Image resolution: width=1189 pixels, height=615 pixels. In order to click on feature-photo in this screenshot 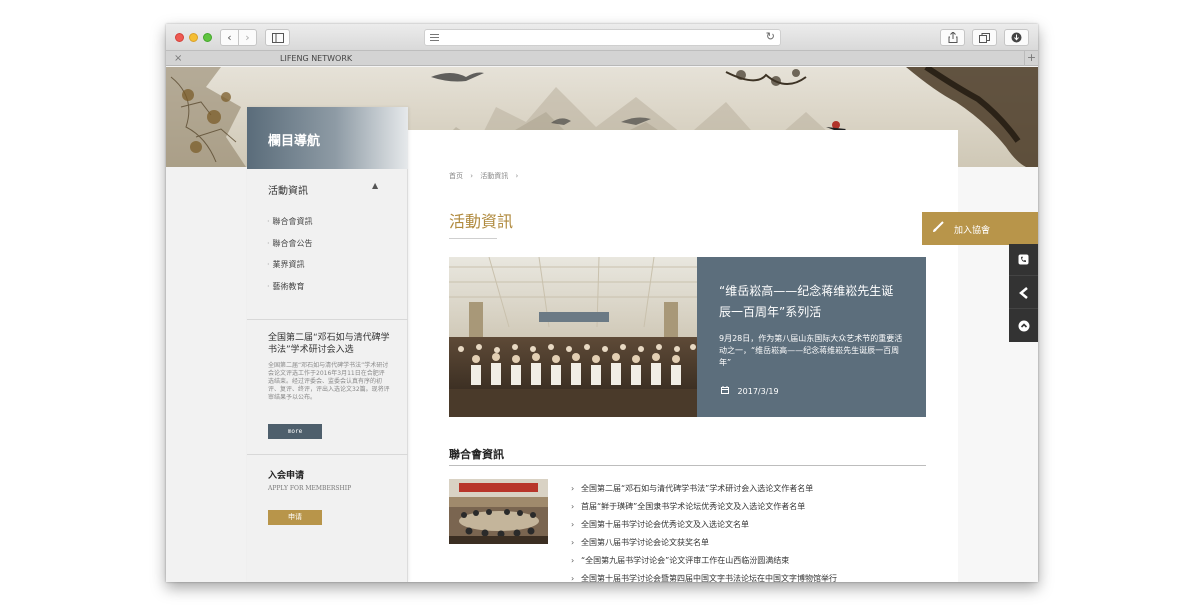, I will do `click(573, 337)`.